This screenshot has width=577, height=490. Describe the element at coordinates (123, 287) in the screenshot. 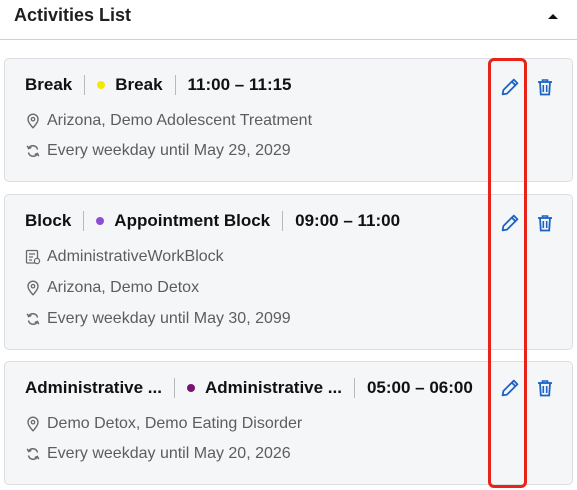

I see `activity-locations: Arizona, Demo Detox` at that location.